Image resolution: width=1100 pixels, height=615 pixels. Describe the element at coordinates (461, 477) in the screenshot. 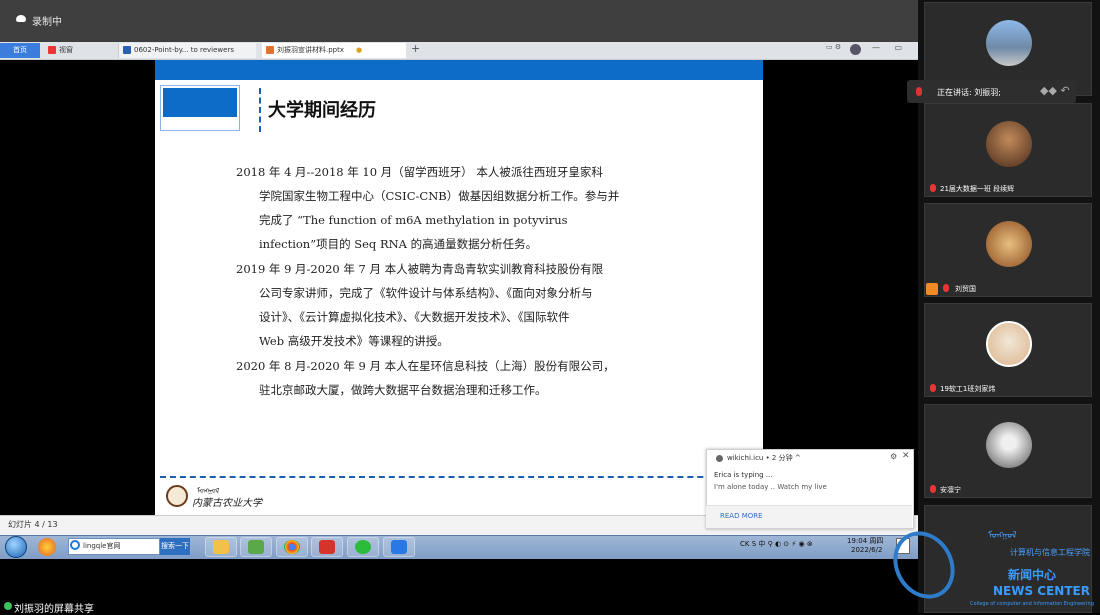

I see `slide-footer-divider` at that location.